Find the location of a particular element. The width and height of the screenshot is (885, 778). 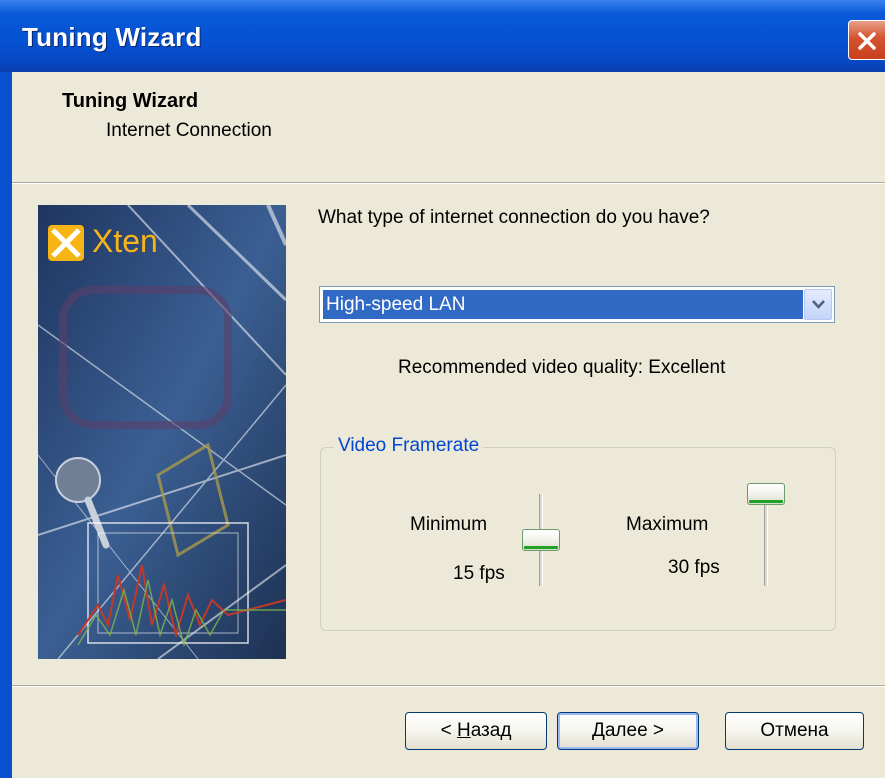

maximum-slider-track is located at coordinates (766, 540).